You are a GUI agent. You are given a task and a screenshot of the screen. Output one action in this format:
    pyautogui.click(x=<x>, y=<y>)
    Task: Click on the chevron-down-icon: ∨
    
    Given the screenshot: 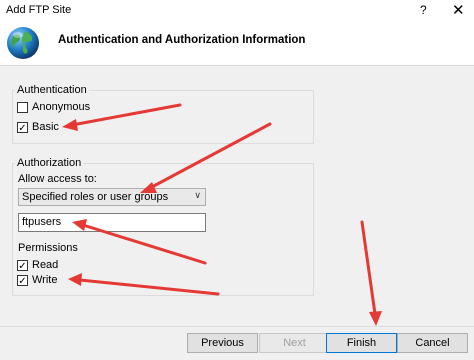 What is the action you would take?
    pyautogui.click(x=197, y=195)
    